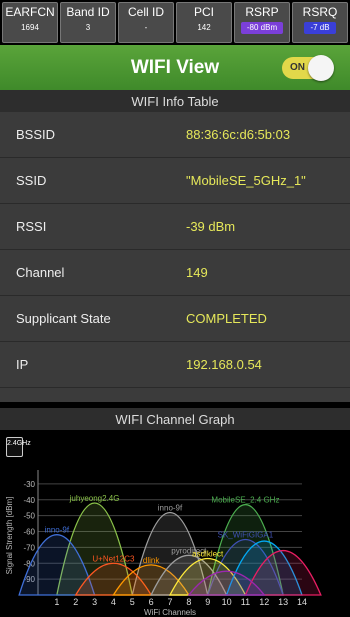 This screenshot has height=617, width=350. I want to click on status-cell-label: EARFCN, so click(30, 12).